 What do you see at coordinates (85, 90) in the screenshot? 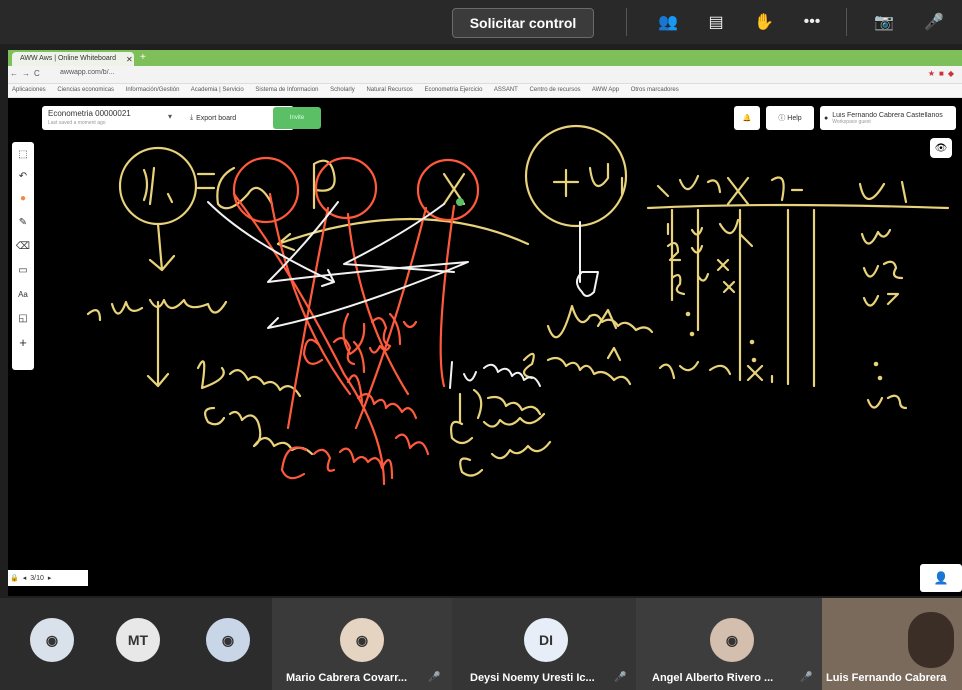
I see `bookmark: Ciencias economicas` at bounding box center [85, 90].